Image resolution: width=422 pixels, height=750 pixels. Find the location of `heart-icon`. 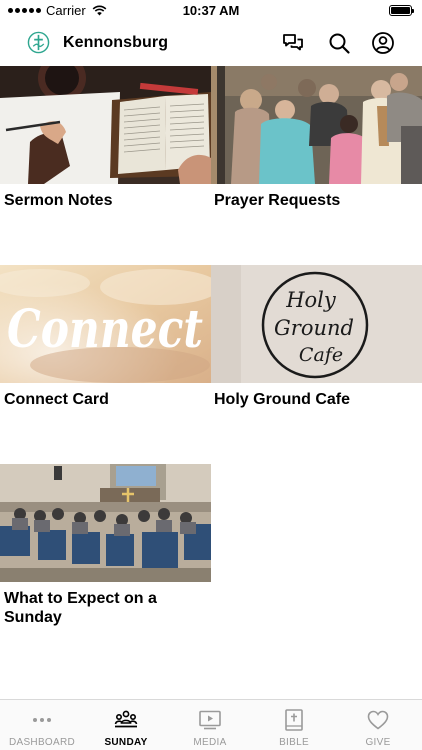

heart-icon is located at coordinates (378, 720).